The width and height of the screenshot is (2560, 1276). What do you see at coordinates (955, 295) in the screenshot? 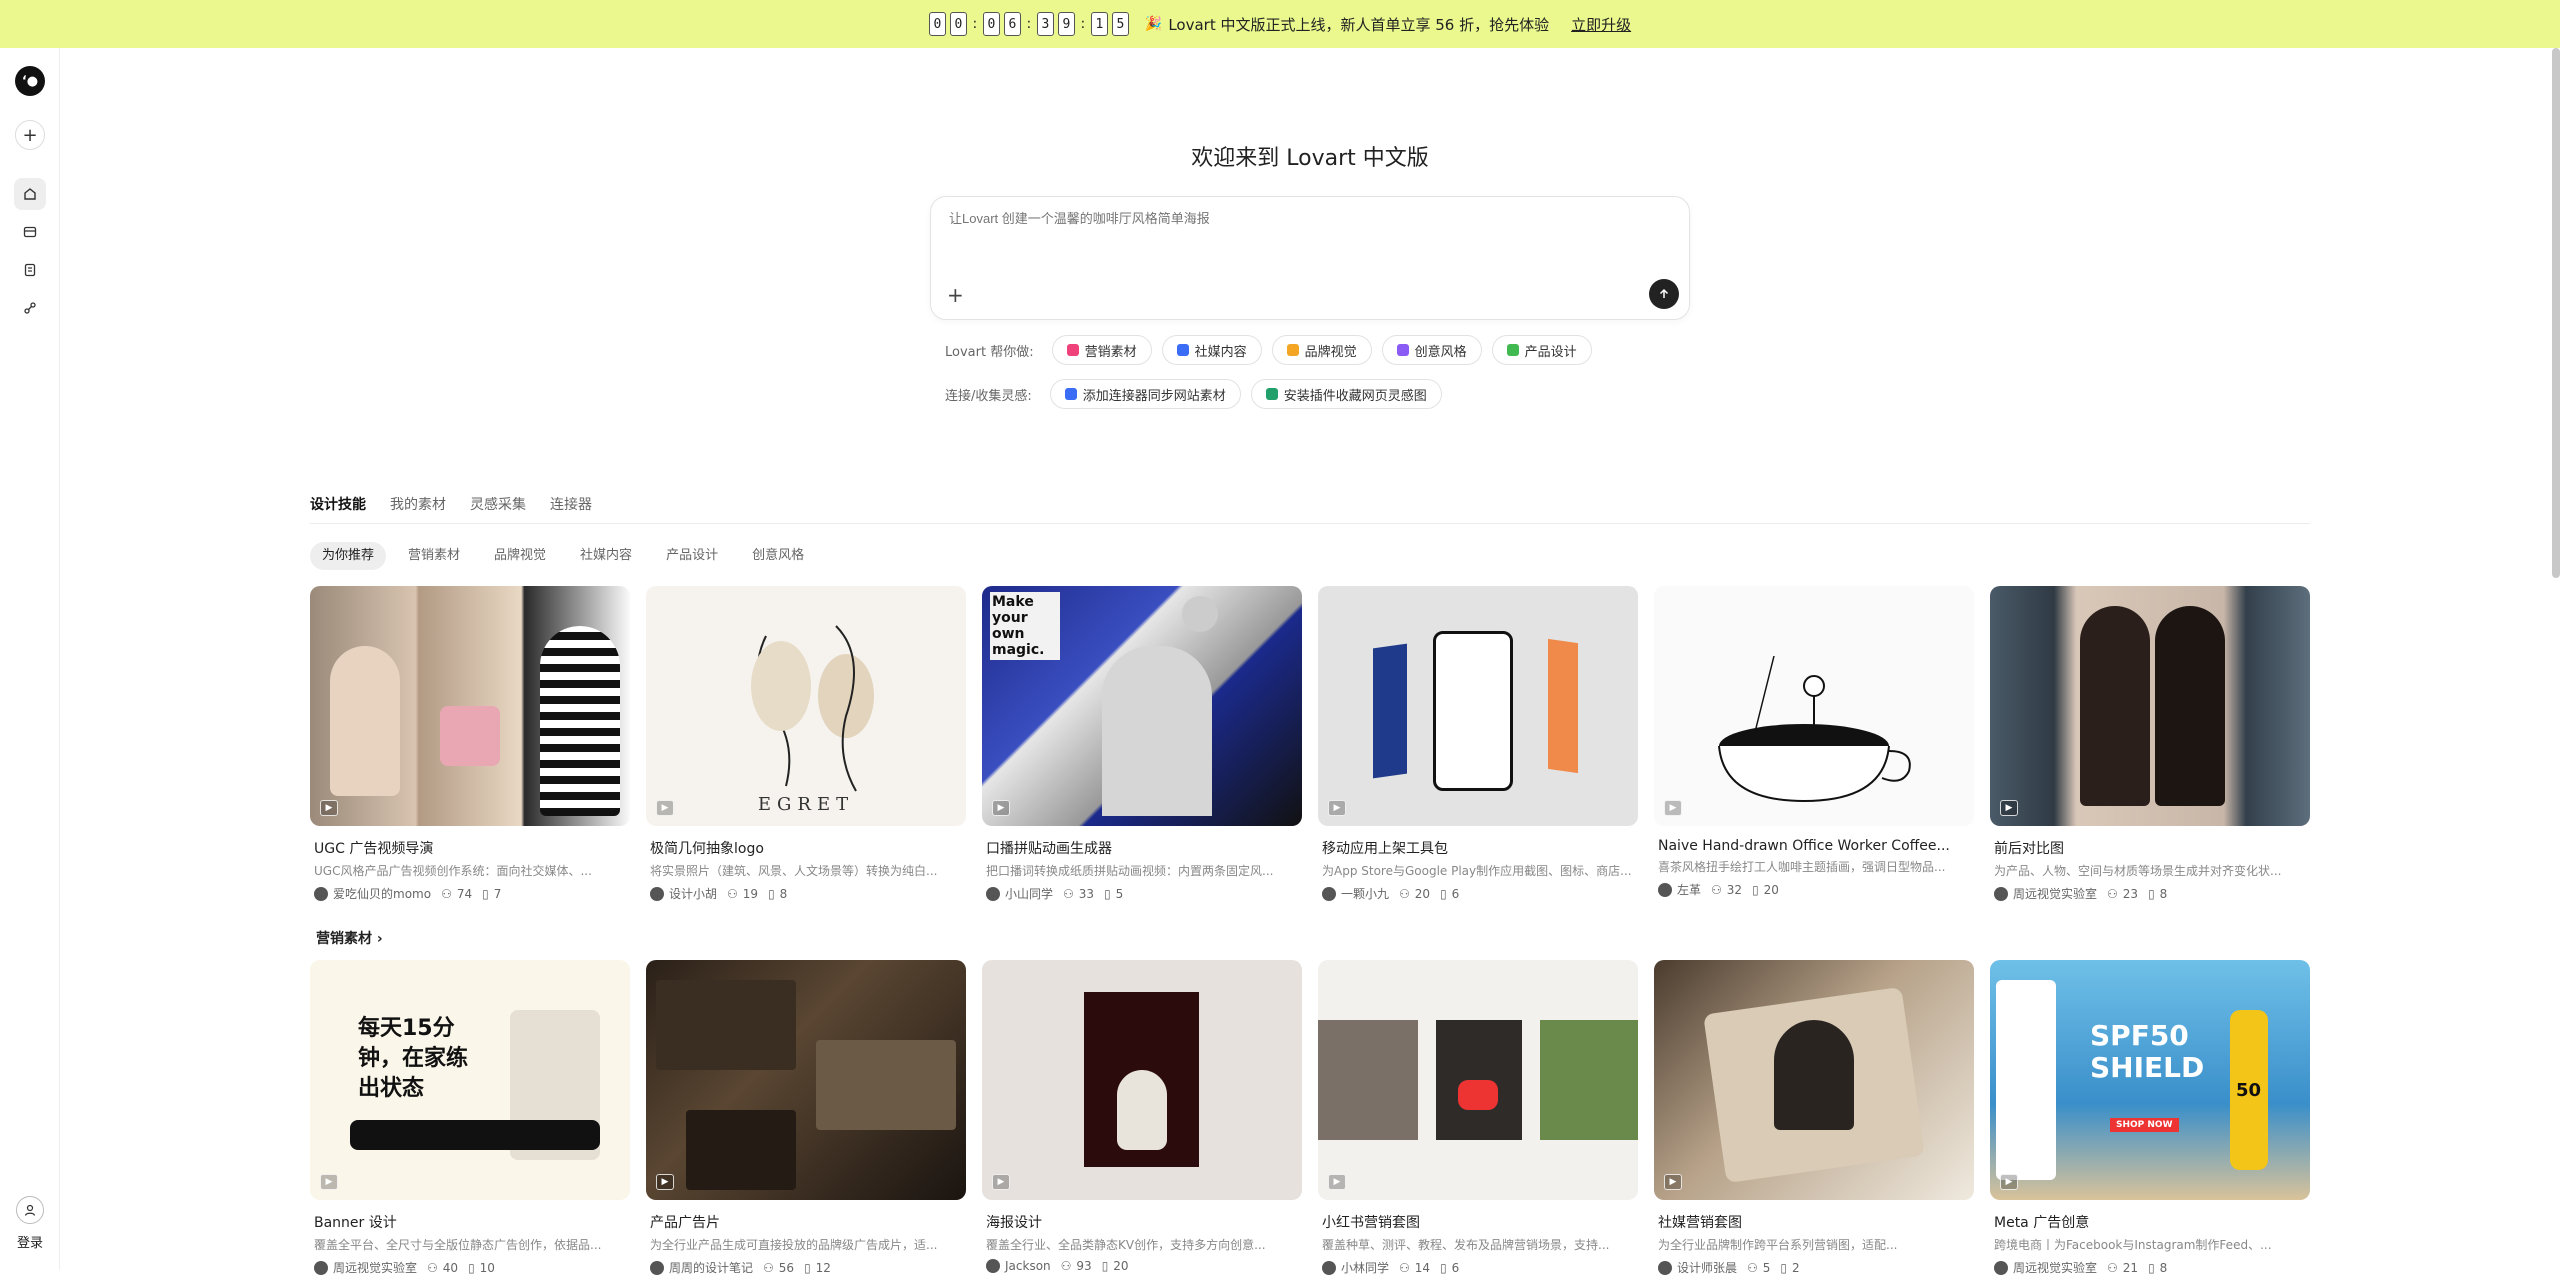
I see `add-attachment-button: +` at bounding box center [955, 295].